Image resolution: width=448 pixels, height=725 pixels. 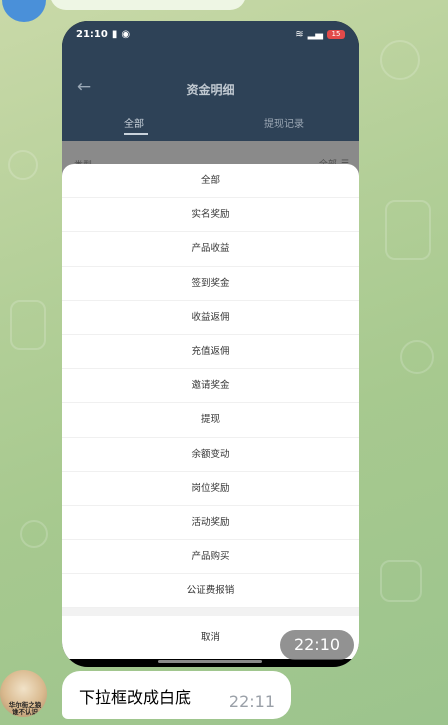 What do you see at coordinates (210, 181) in the screenshot?
I see `option-all: 全部` at bounding box center [210, 181].